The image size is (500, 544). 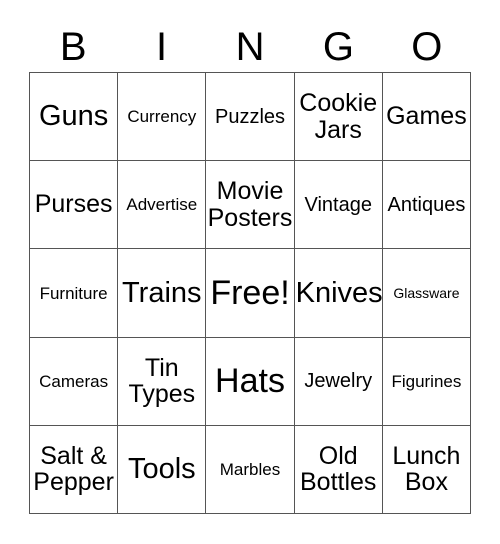 I want to click on bingo-row: Furniture Trains Free! Knives Glassware, so click(x=251, y=293).